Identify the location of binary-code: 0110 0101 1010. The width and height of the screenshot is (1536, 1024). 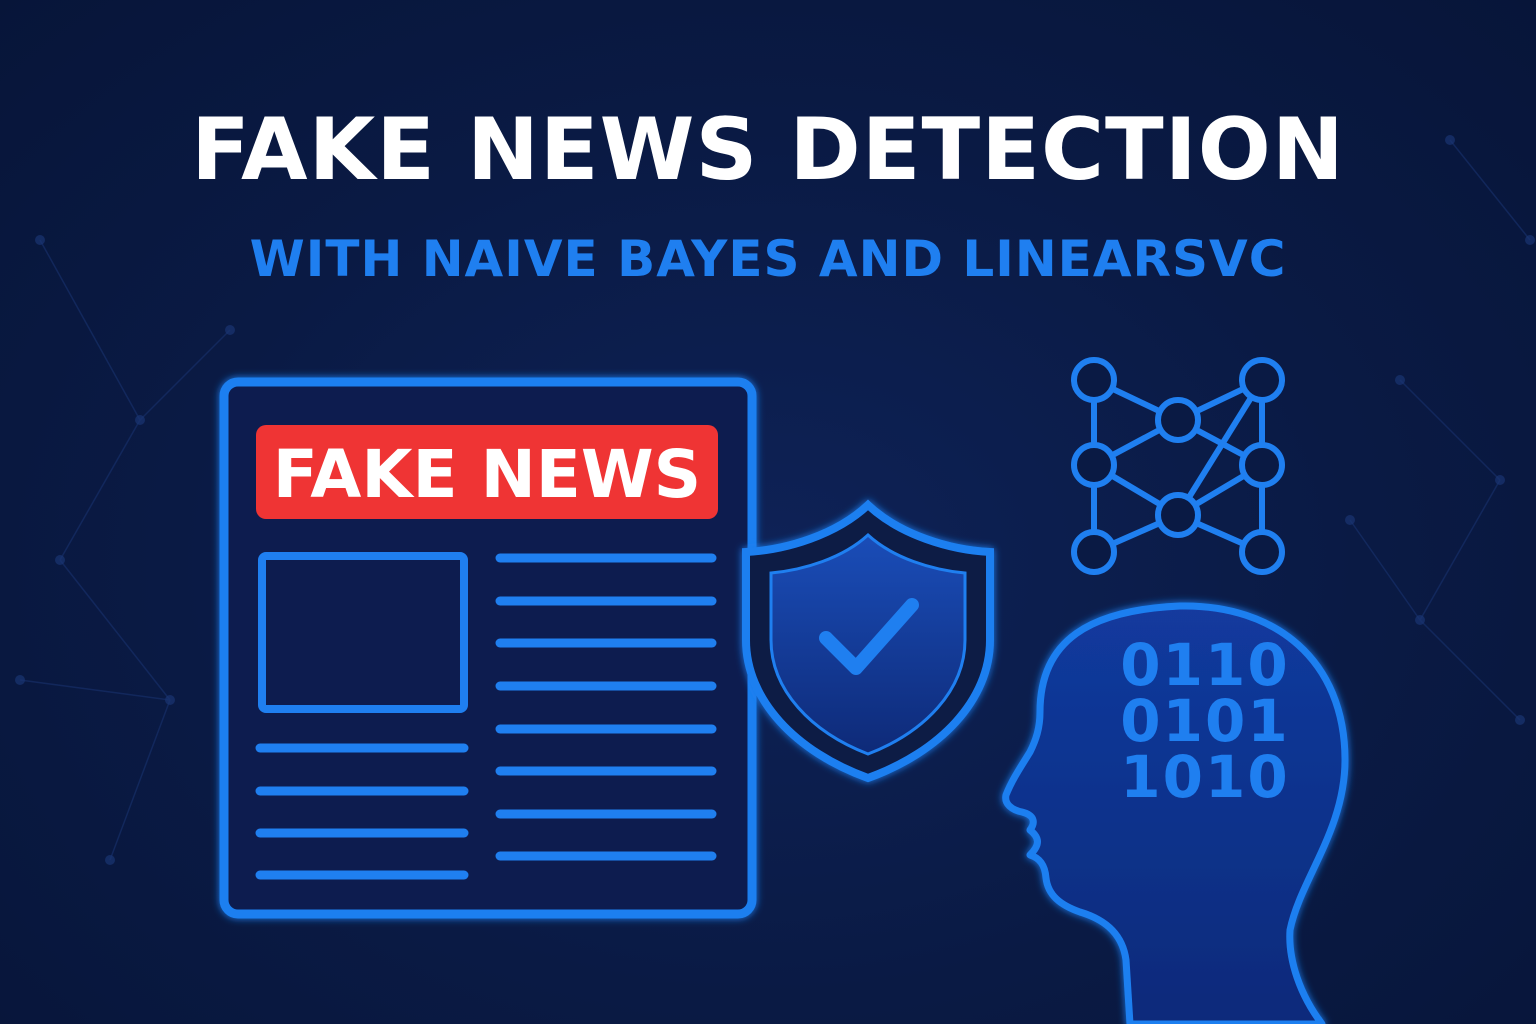
(1204, 721).